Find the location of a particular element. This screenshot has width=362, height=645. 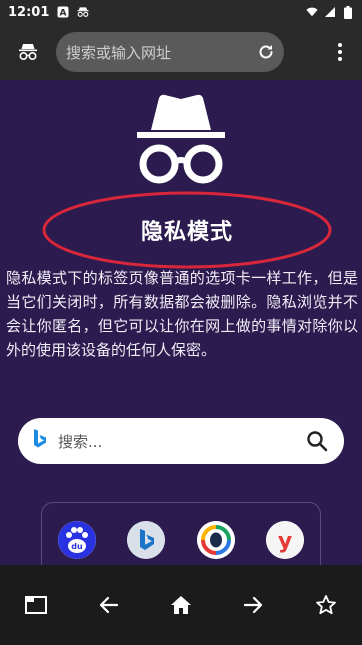

y-app-icon: y is located at coordinates (285, 540).